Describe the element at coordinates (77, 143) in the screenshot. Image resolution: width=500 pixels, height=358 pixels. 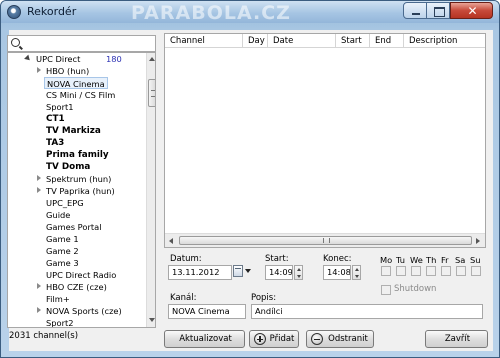
I see `tree-channel-item: TA3` at that location.